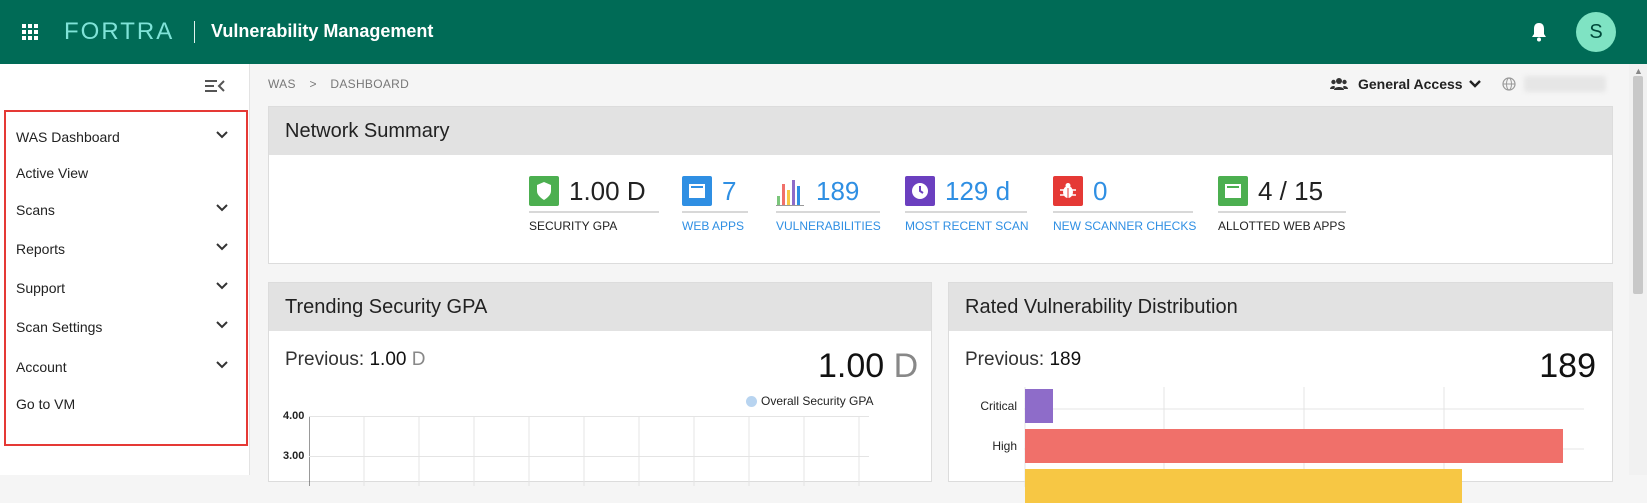 The width and height of the screenshot is (1647, 503). Describe the element at coordinates (388, 359) in the screenshot. I see `previous-value: 1.00` at that location.